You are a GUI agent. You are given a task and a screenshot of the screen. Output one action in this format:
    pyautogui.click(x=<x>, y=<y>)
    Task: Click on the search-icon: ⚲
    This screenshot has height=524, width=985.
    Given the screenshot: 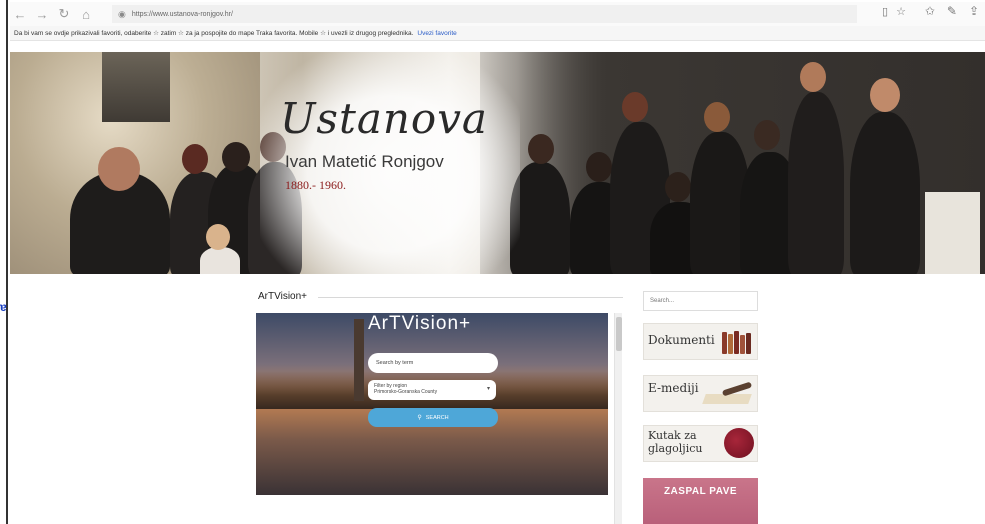 What is the action you would take?
    pyautogui.click(x=419, y=418)
    